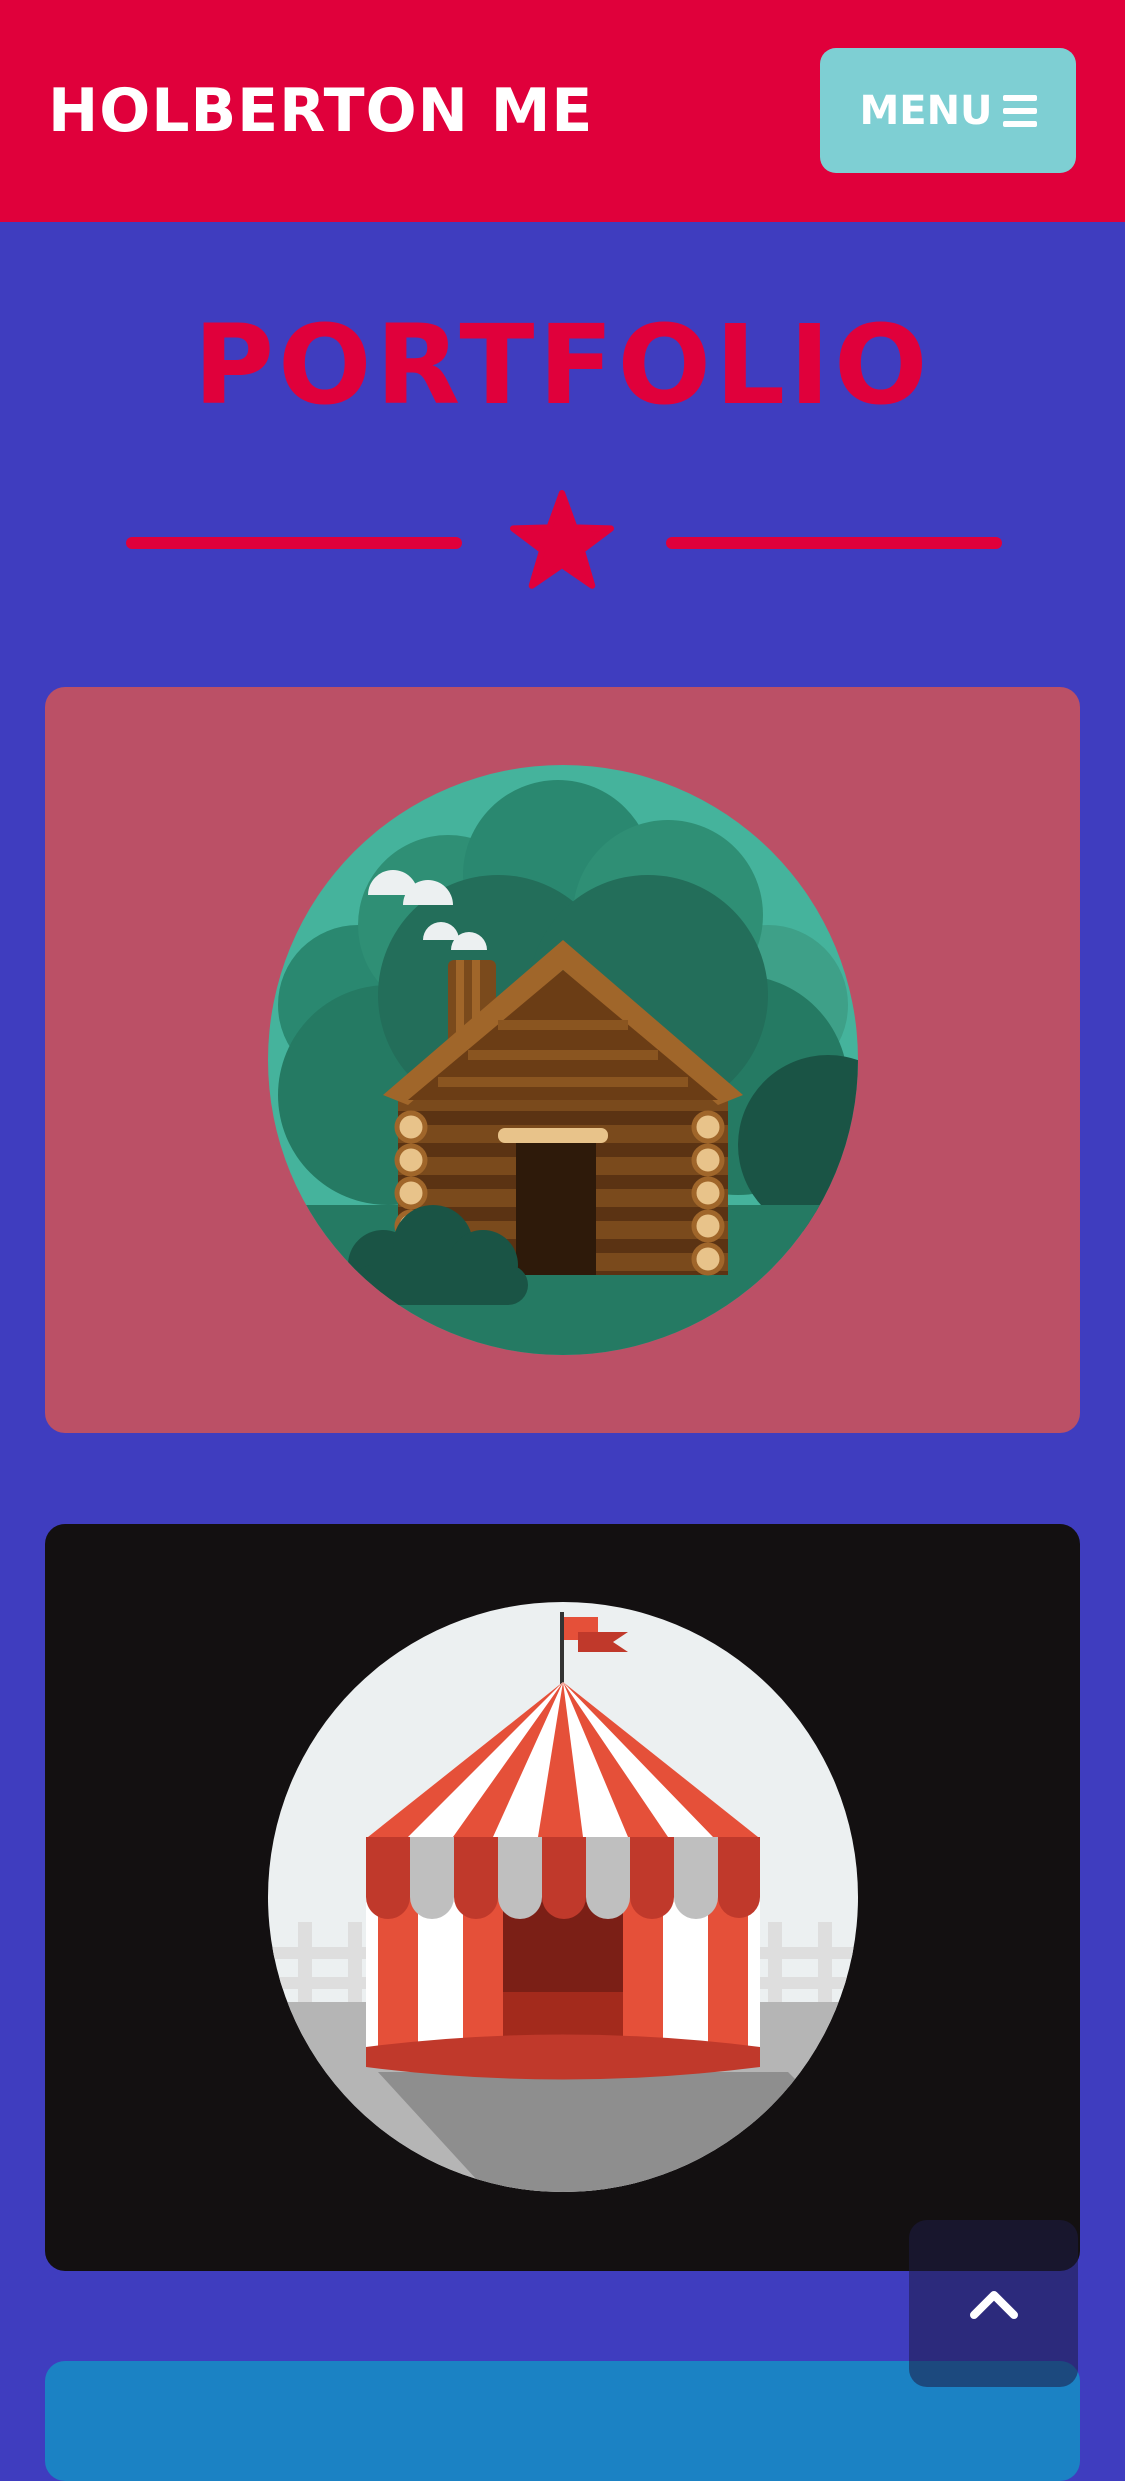 This screenshot has height=2481, width=1125. I want to click on star-icon, so click(562, 539).